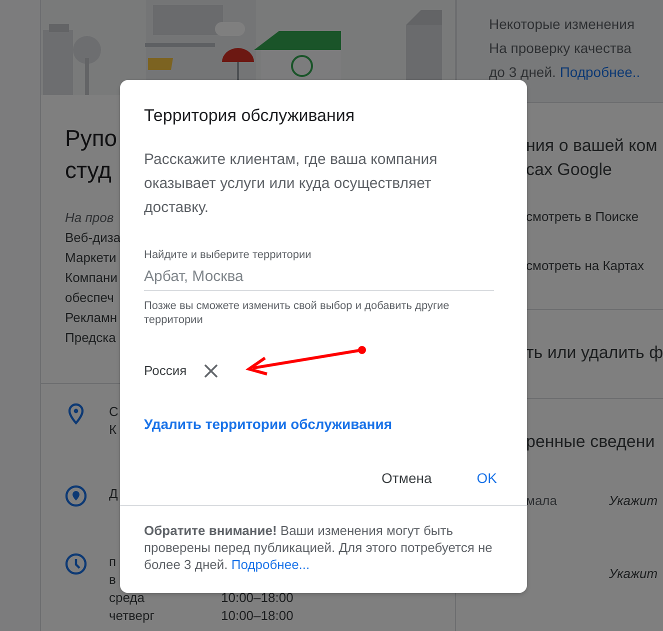 The width and height of the screenshot is (663, 631). Describe the element at coordinates (585, 266) in the screenshot. I see `view-link: смотреть на Картах` at that location.